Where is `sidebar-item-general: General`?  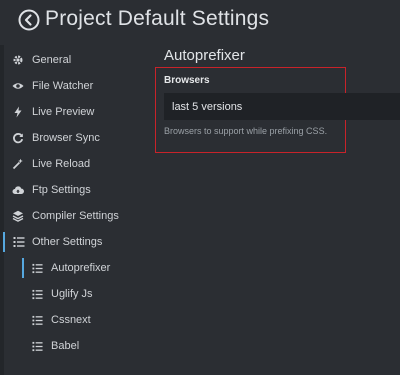 sidebar-item-general: General is located at coordinates (75, 60).